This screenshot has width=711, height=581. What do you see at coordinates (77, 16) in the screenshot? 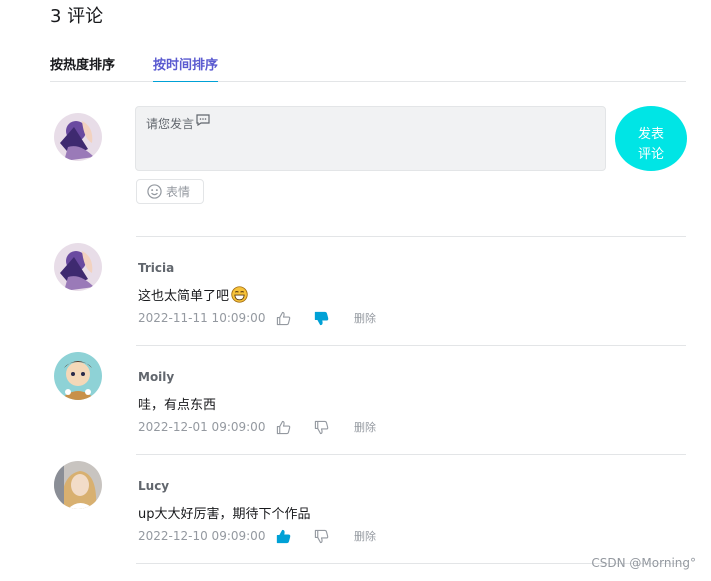
I see `comment-count: 3 评论` at bounding box center [77, 16].